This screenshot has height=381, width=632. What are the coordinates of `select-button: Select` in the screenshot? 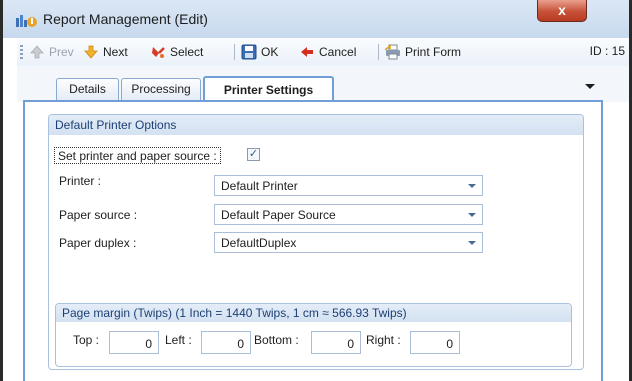 It's located at (176, 52).